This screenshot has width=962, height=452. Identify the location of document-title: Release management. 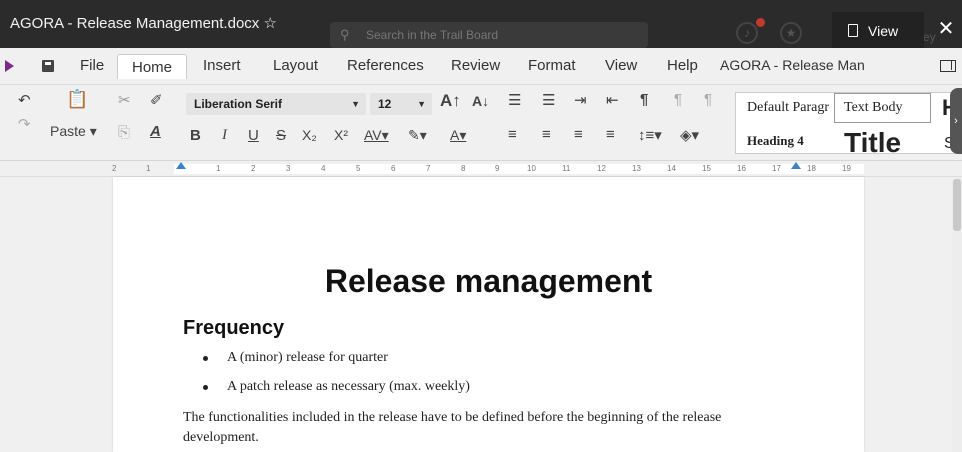
(488, 281).